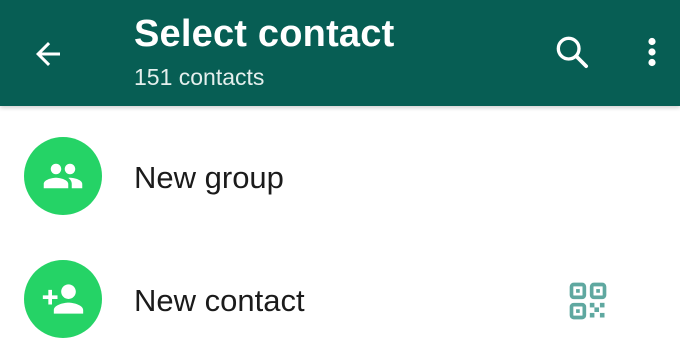  I want to click on more-vert-icon, so click(652, 52).